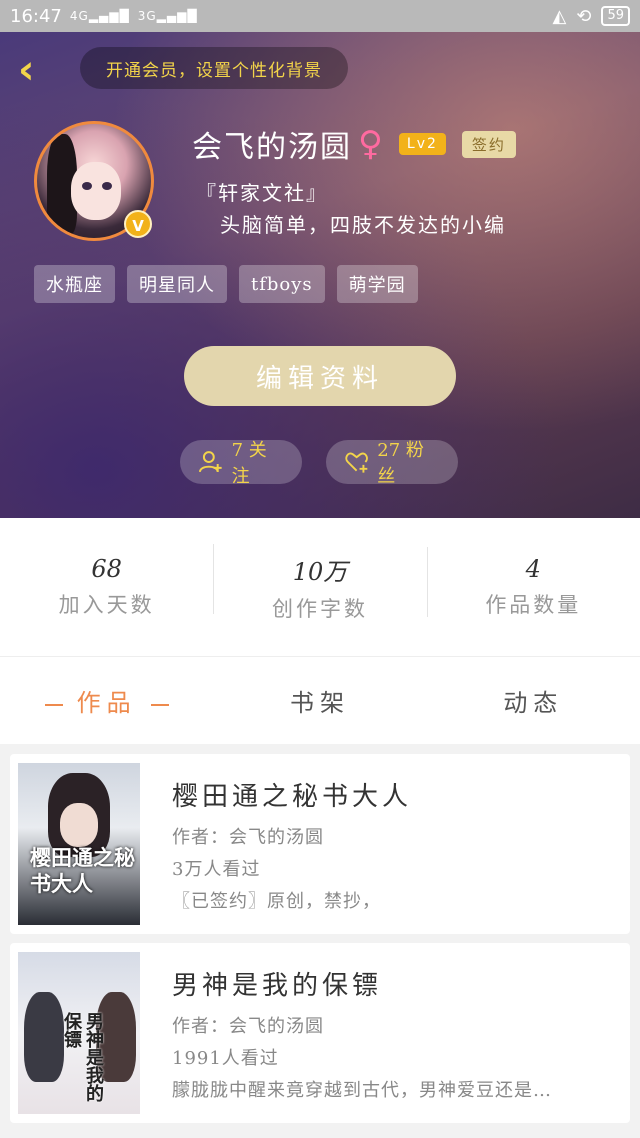  I want to click on tab-works: 作品, so click(106, 700).